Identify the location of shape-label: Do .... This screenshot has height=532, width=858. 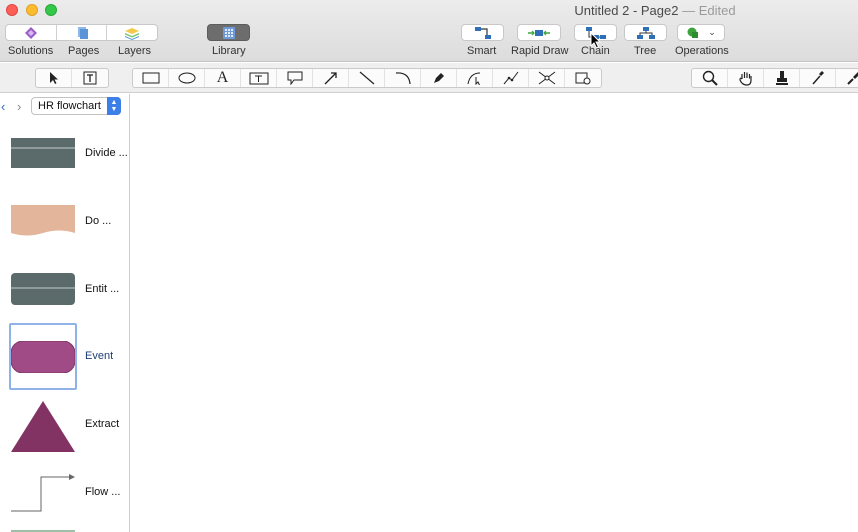
(98, 221).